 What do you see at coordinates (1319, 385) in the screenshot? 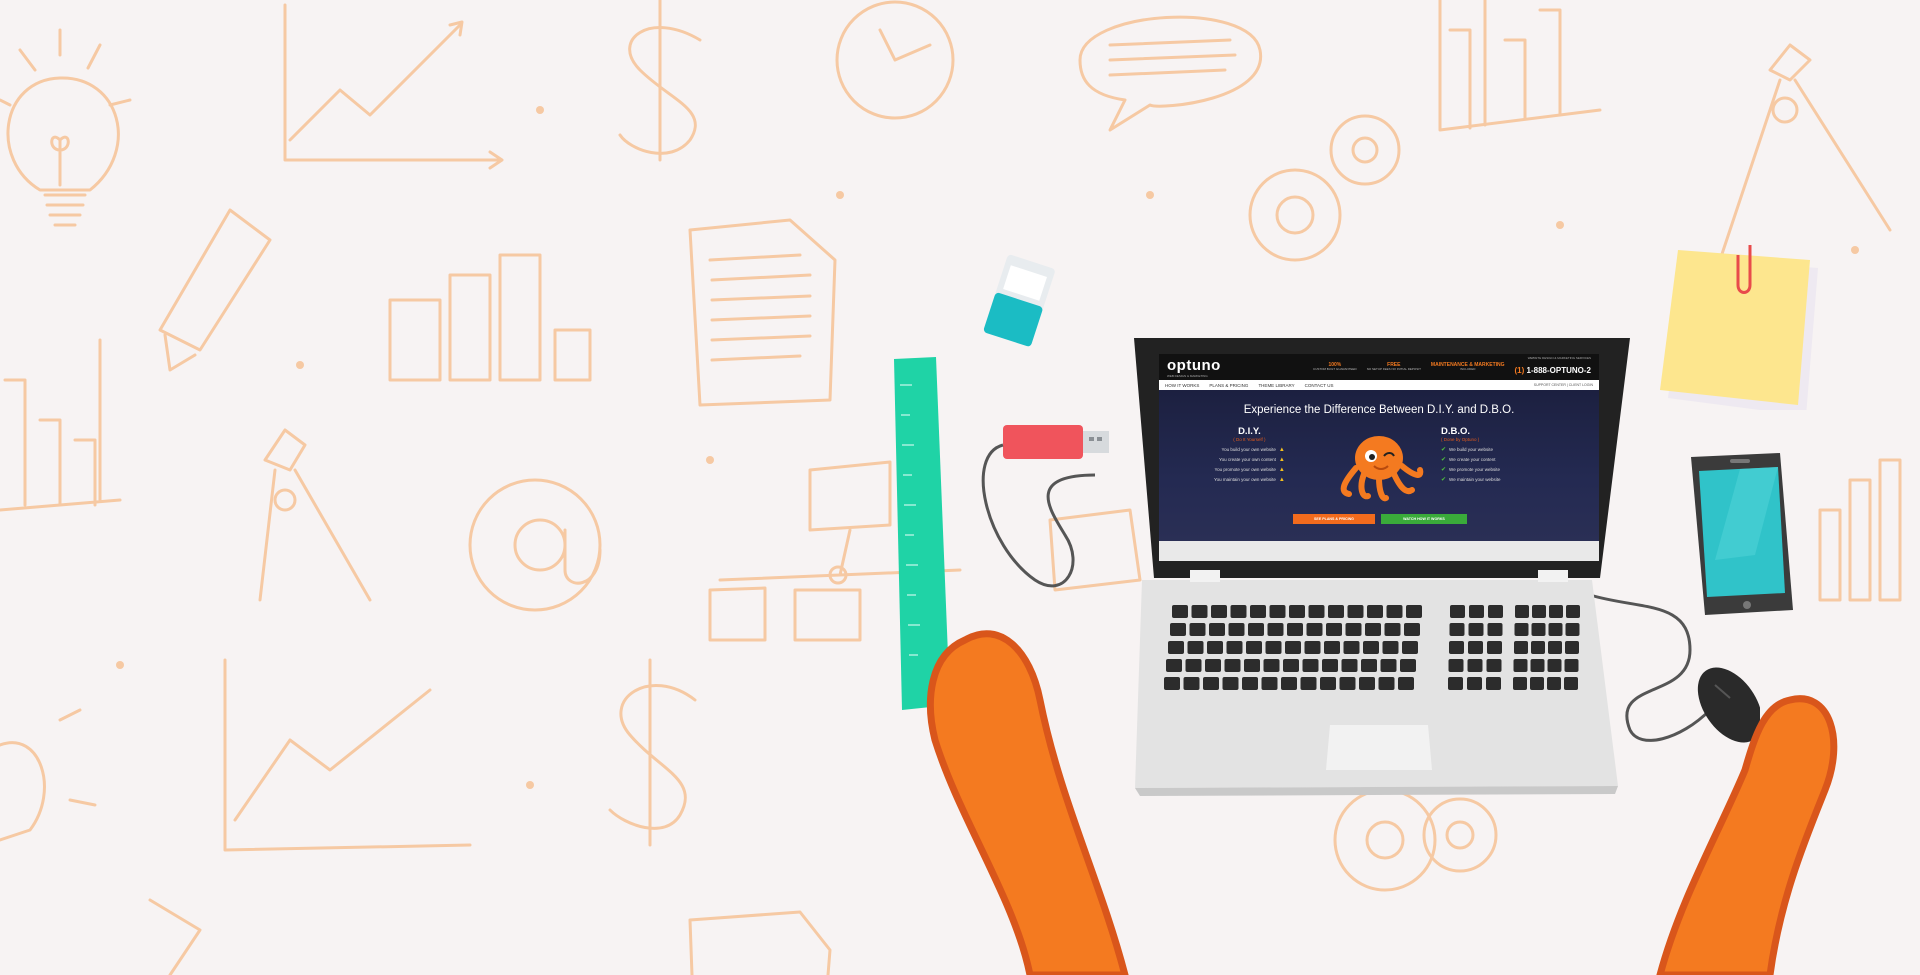
I see `nav-contact-us: CONTACT US` at bounding box center [1319, 385].